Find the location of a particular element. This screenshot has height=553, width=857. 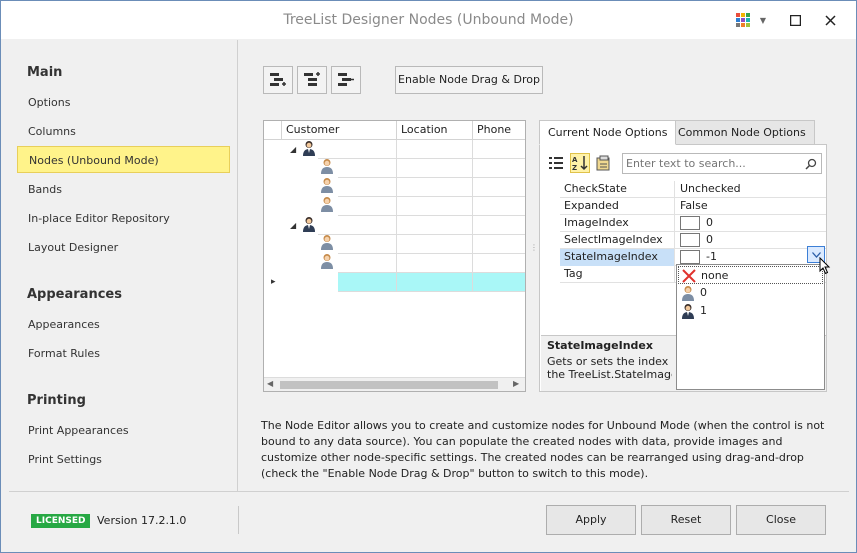

footer-divider is located at coordinates (238, 520).